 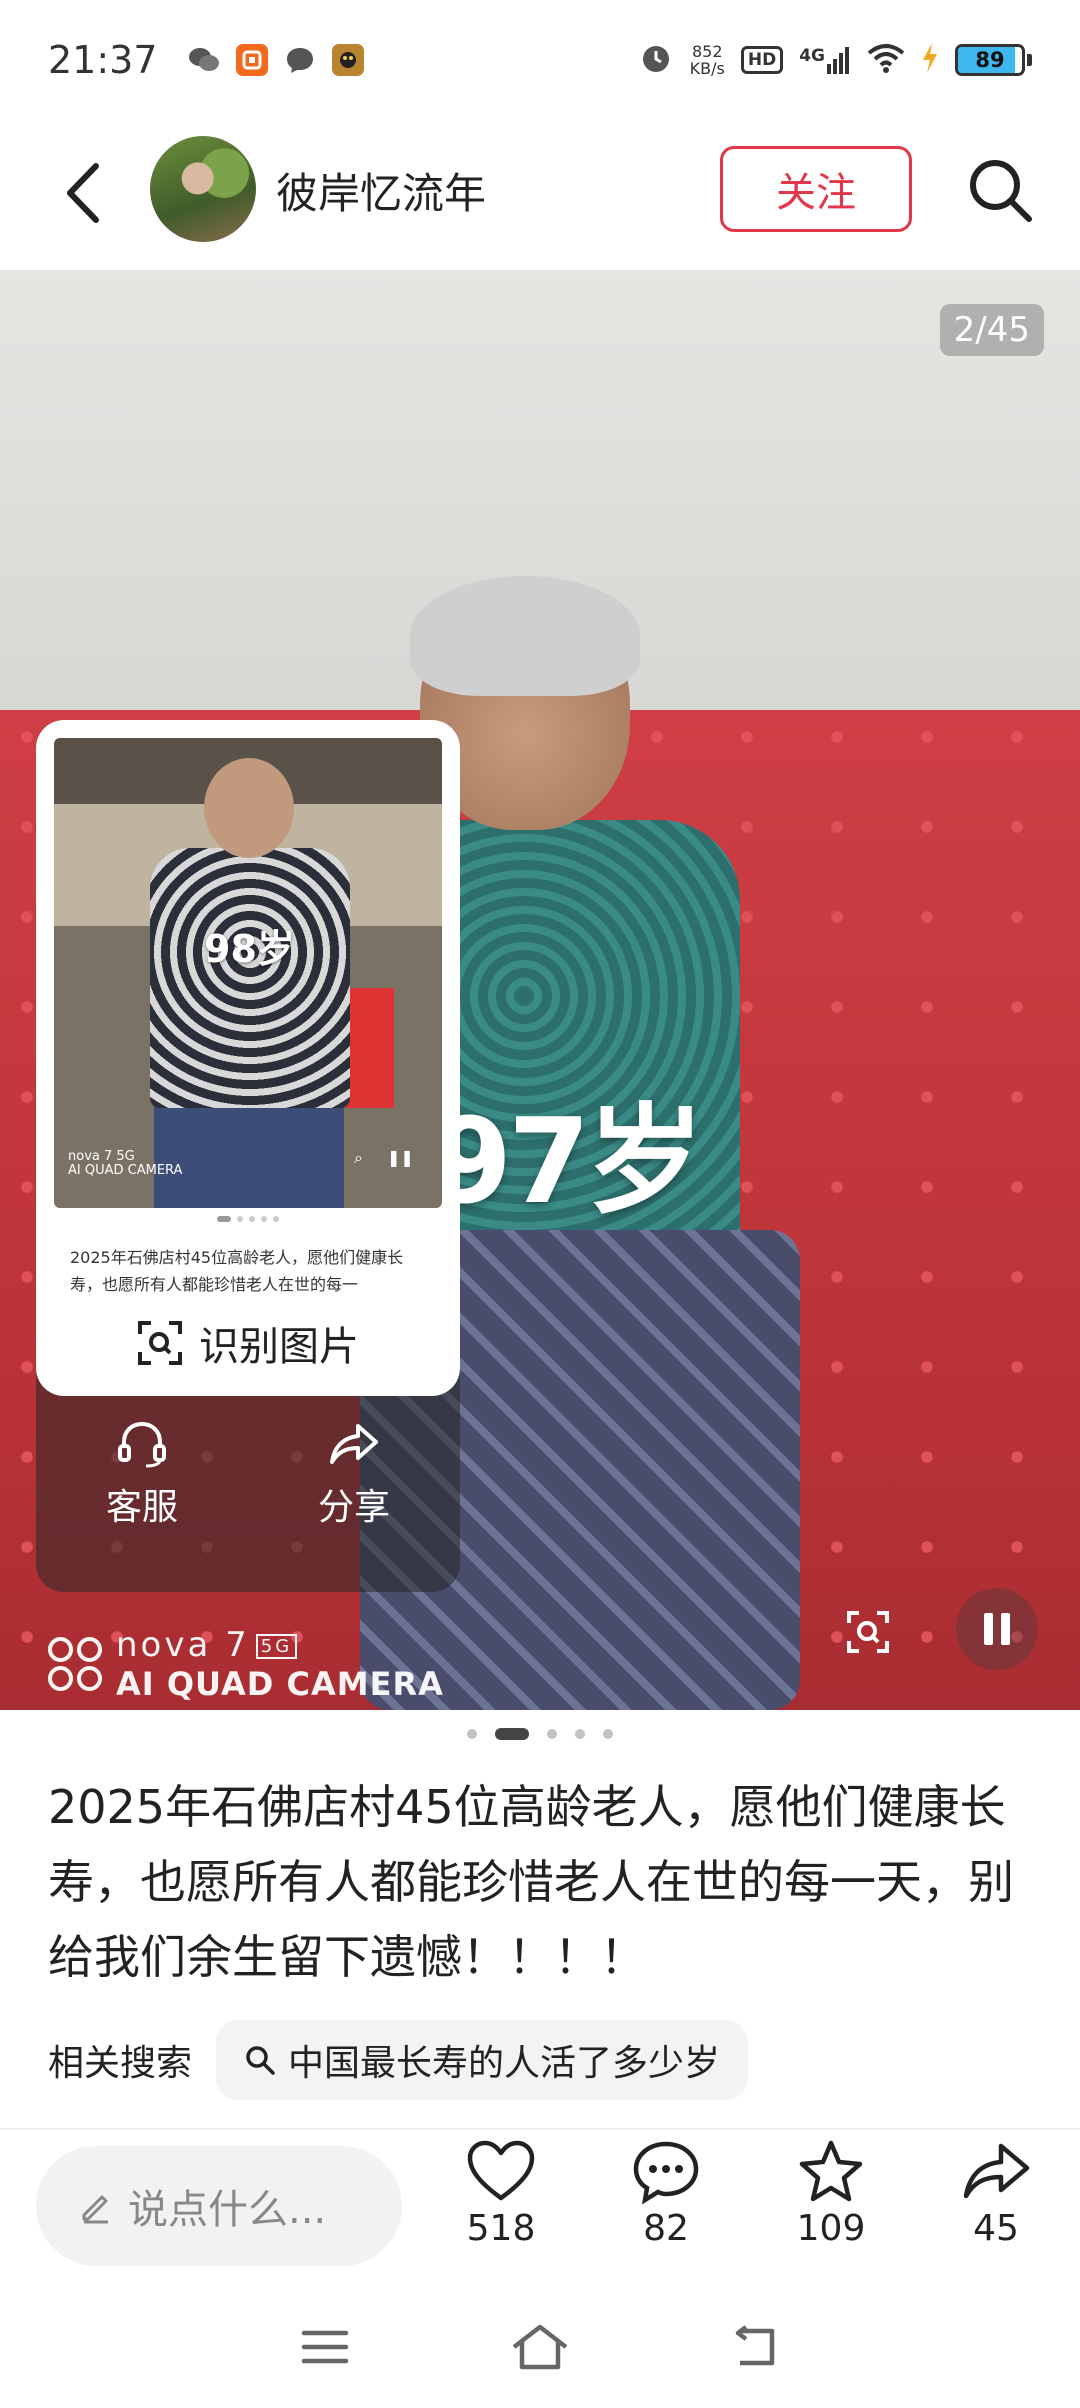 What do you see at coordinates (249, 949) in the screenshot?
I see `thumb-age-caption: 98岁` at bounding box center [249, 949].